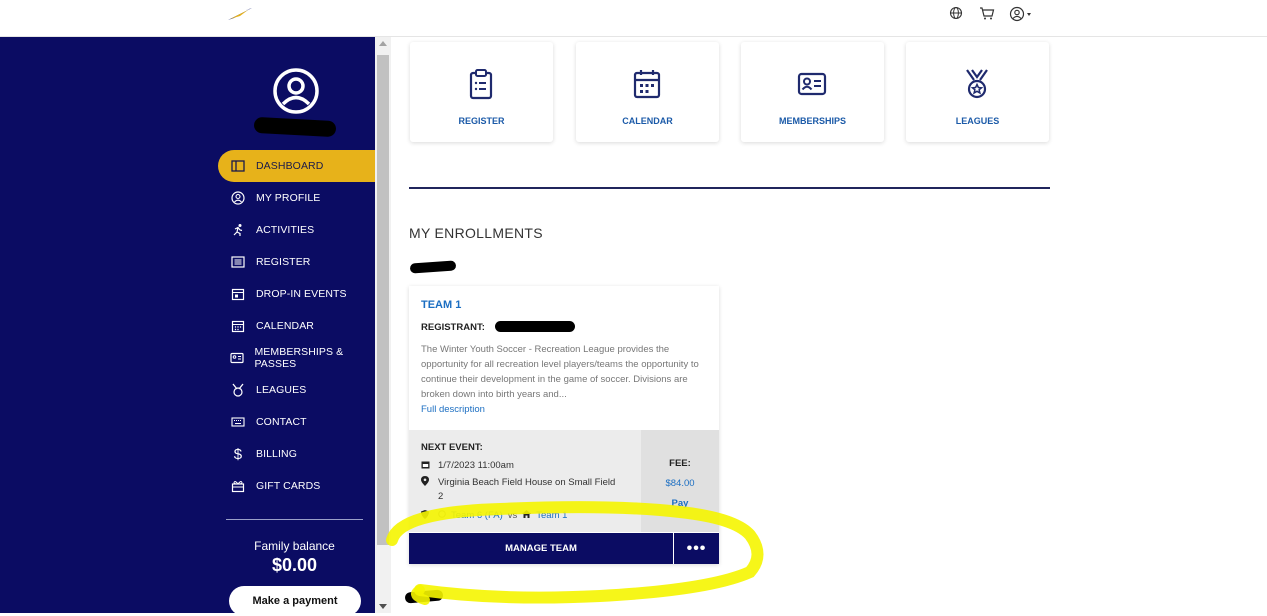 The height and width of the screenshot is (616, 1267). Describe the element at coordinates (294, 546) in the screenshot. I see `family-balance-label: Family balance` at that location.